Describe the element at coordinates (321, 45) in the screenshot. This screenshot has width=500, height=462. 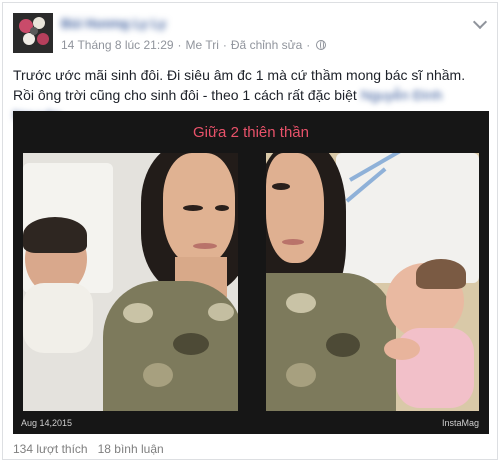
I see `globe-icon` at that location.